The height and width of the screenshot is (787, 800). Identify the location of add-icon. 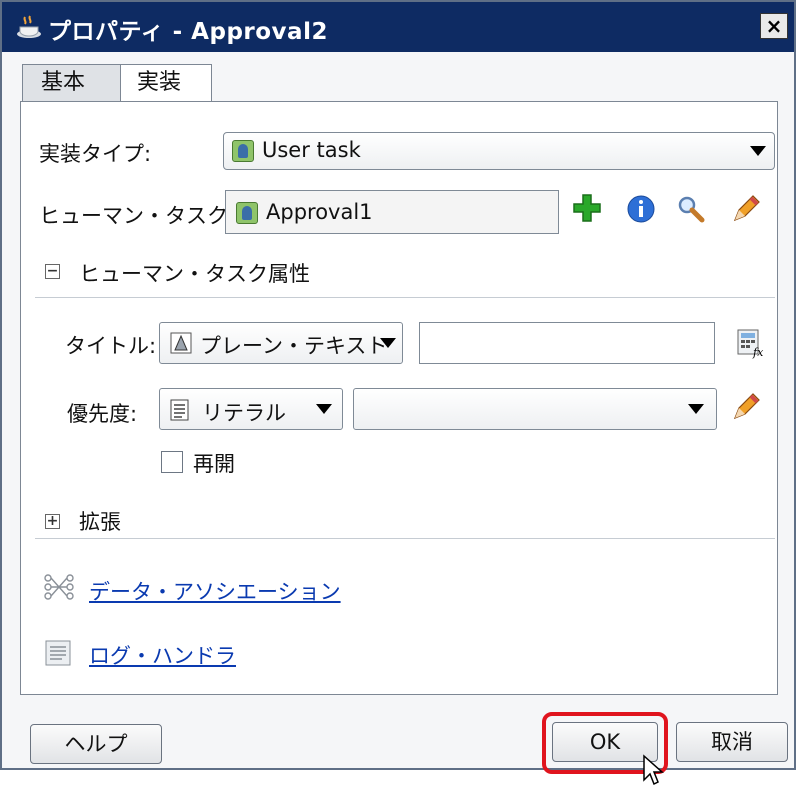
(587, 208).